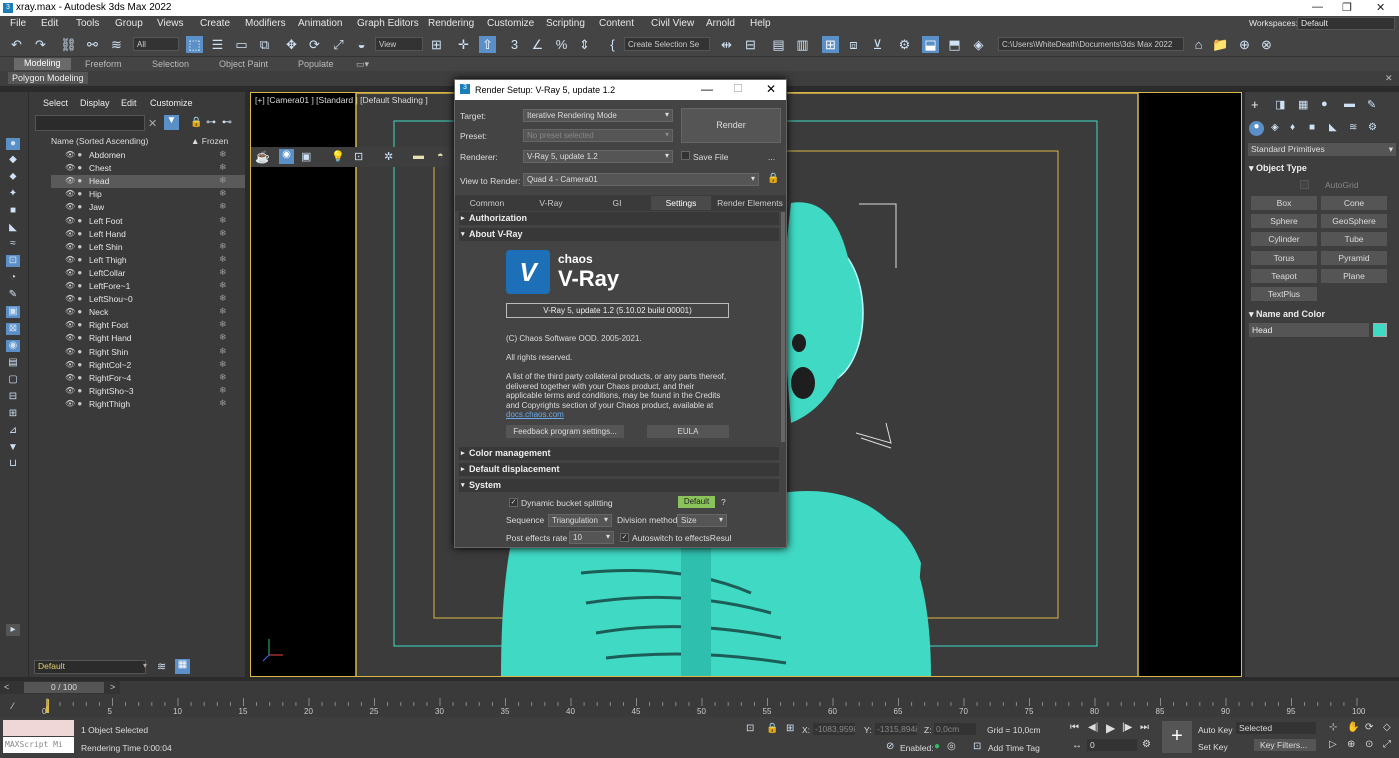 The image size is (1399, 758). Describe the element at coordinates (116, 44) in the screenshot. I see `bind-space-warp-icon: ≋` at that location.